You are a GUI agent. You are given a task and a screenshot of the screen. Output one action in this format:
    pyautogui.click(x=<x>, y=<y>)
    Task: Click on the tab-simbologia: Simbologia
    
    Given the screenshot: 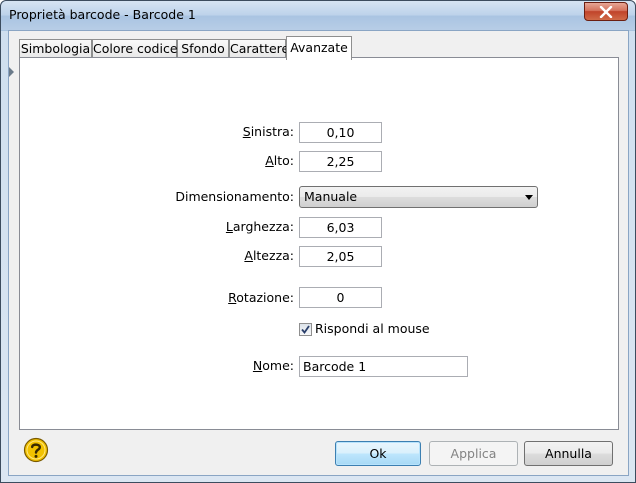 What is the action you would take?
    pyautogui.click(x=55, y=49)
    